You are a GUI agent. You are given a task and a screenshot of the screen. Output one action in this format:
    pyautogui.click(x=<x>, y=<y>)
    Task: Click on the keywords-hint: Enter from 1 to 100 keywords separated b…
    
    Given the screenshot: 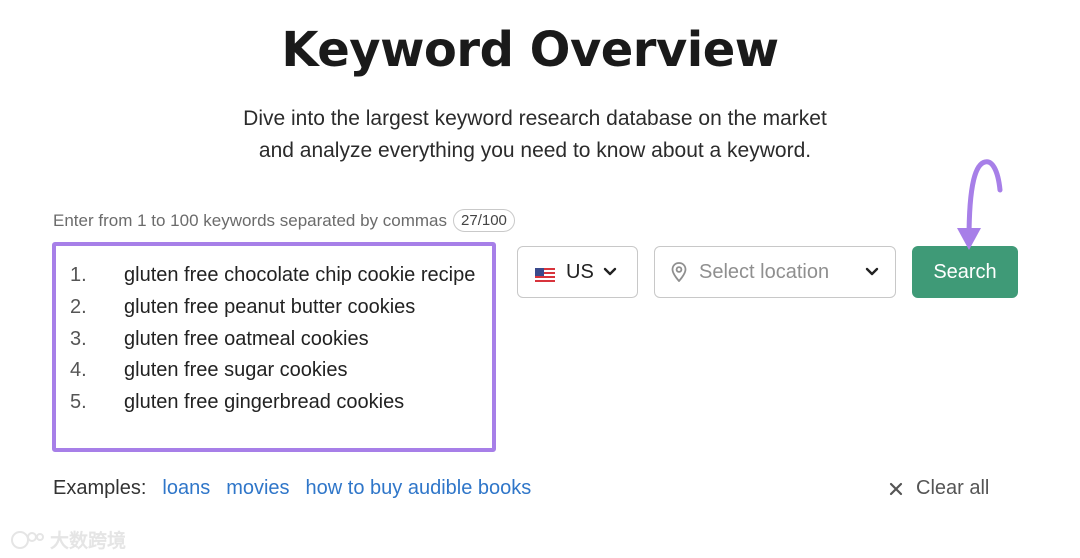 What is the action you would take?
    pyautogui.click(x=284, y=220)
    